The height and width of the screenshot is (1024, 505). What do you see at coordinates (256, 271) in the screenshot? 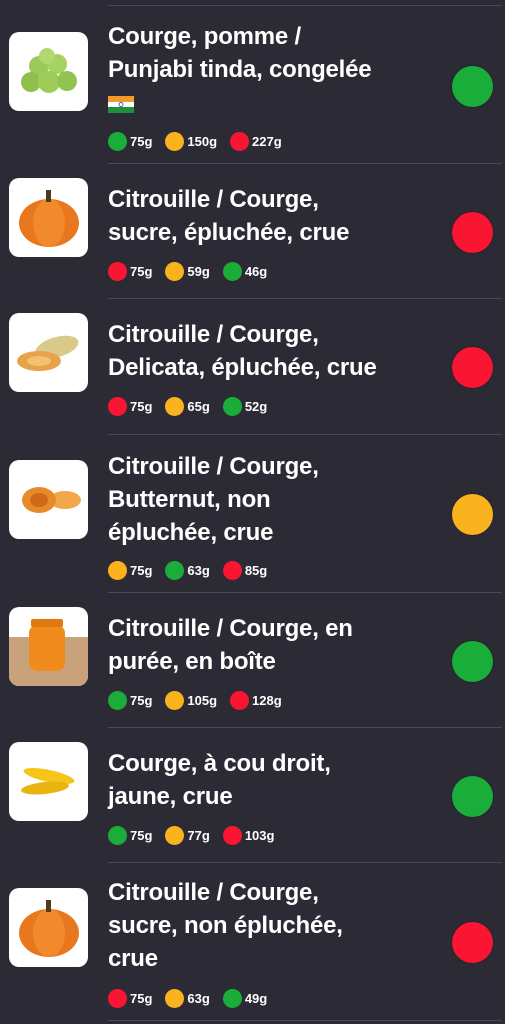
I see `dose-label: 46g` at bounding box center [256, 271].